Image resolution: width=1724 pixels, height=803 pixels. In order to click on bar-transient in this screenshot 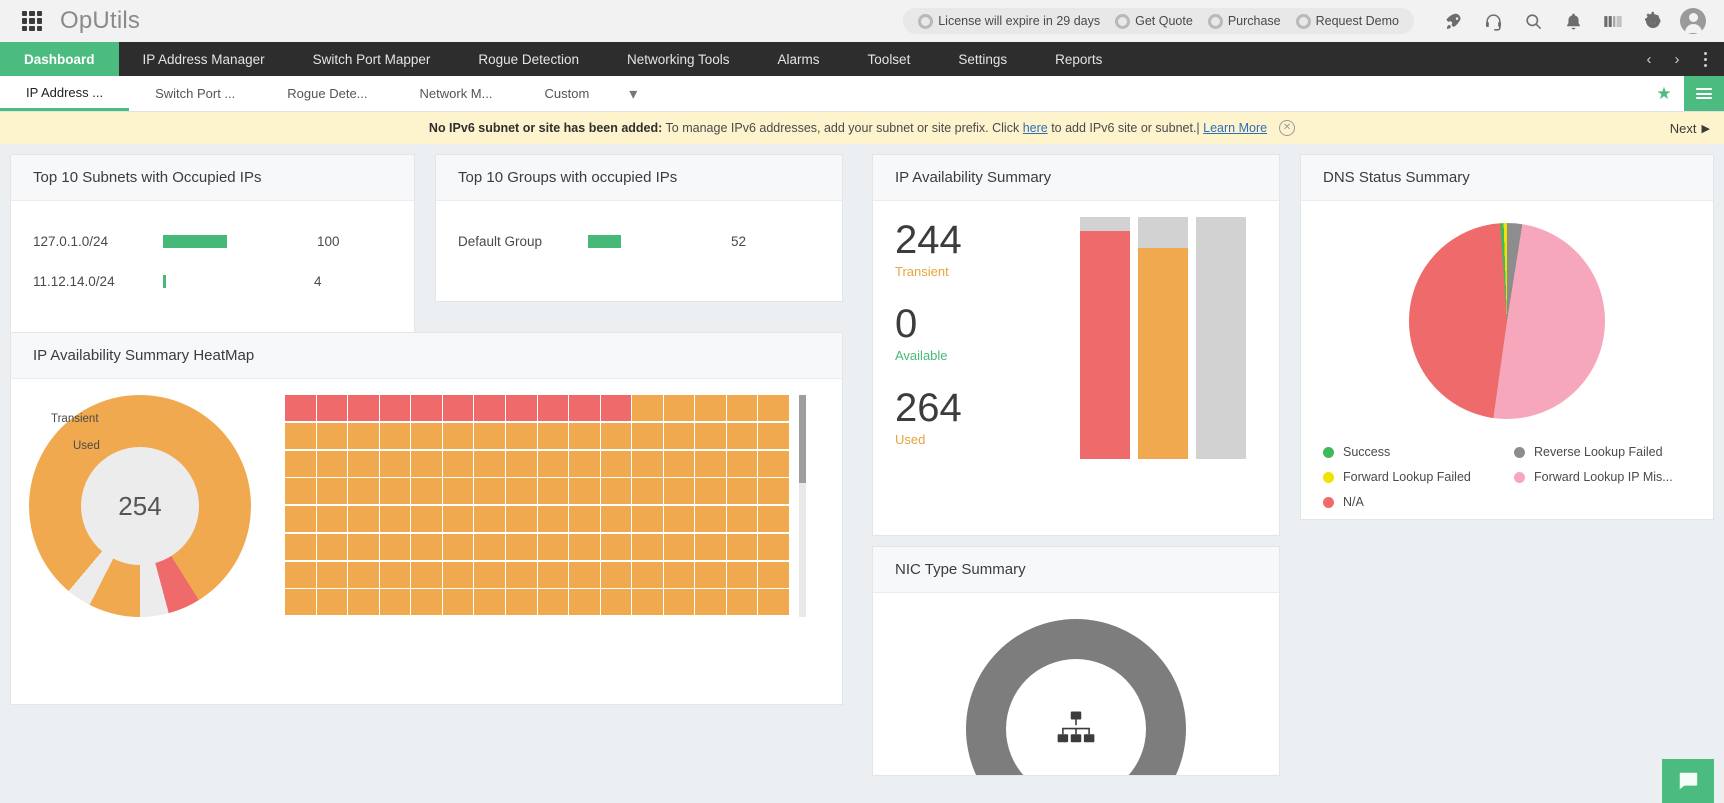, I will do `click(1163, 338)`.